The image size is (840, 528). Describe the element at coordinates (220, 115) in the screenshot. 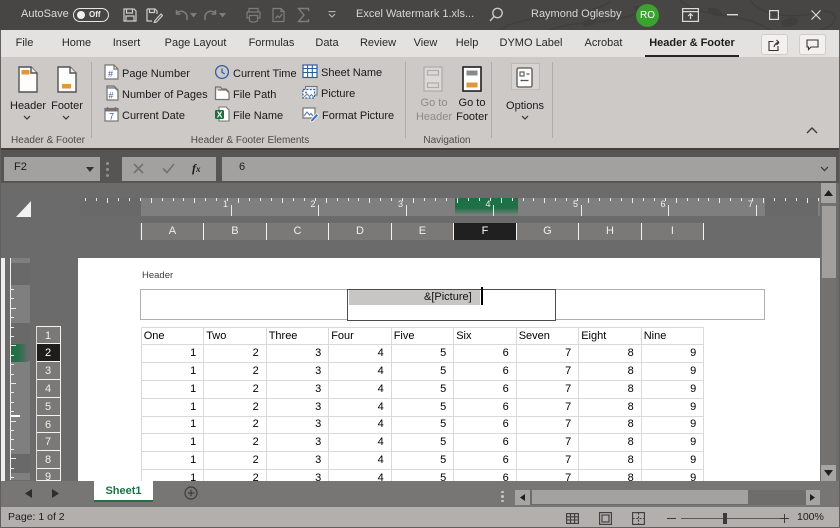

I see `svg-text: X` at that location.